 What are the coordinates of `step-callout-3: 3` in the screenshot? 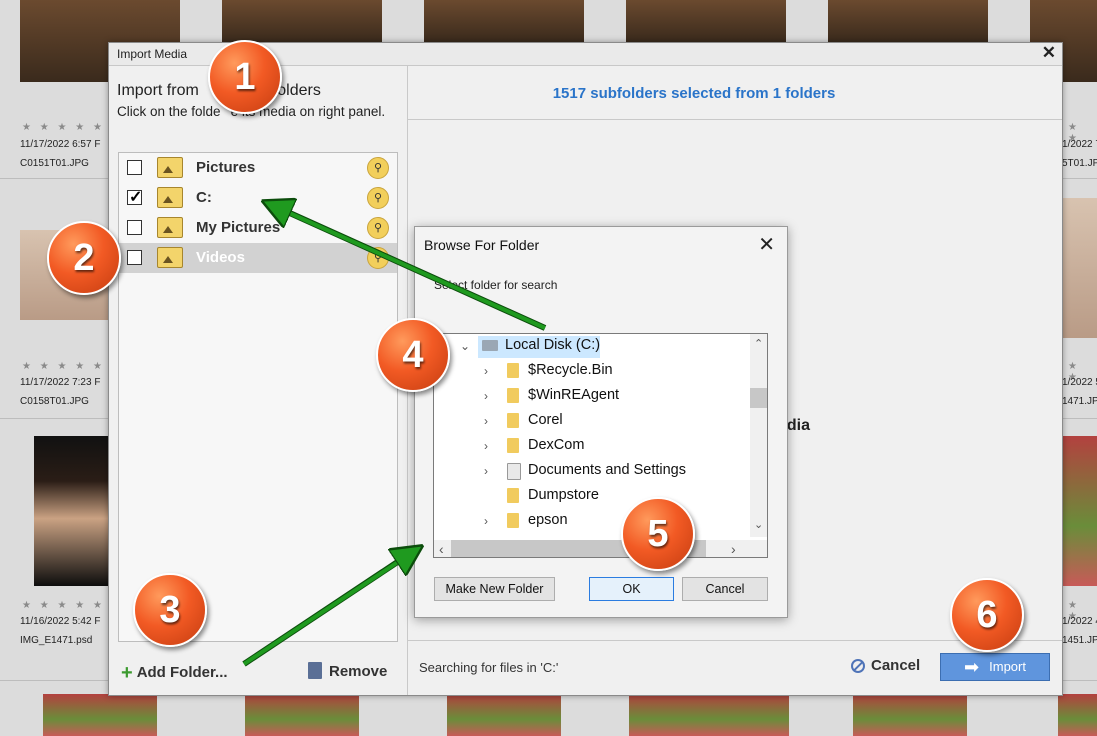 It's located at (170, 610).